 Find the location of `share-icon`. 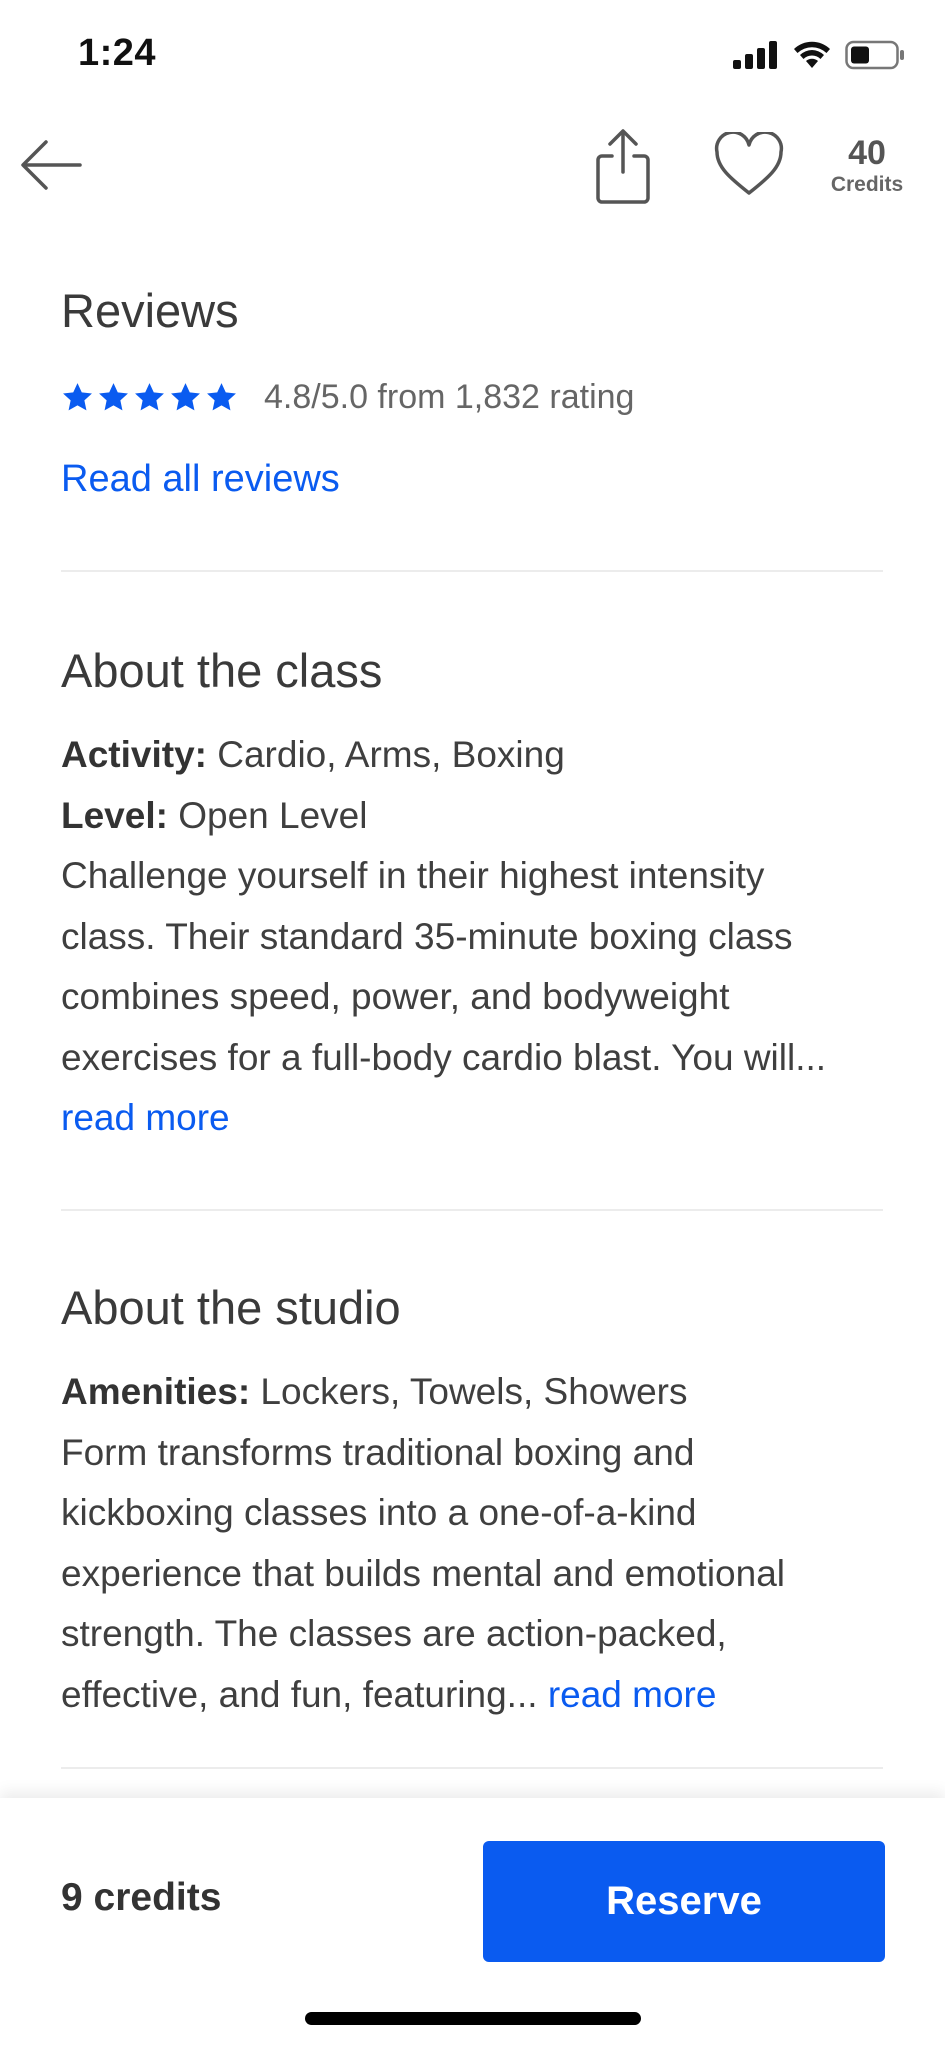

share-icon is located at coordinates (623, 166).